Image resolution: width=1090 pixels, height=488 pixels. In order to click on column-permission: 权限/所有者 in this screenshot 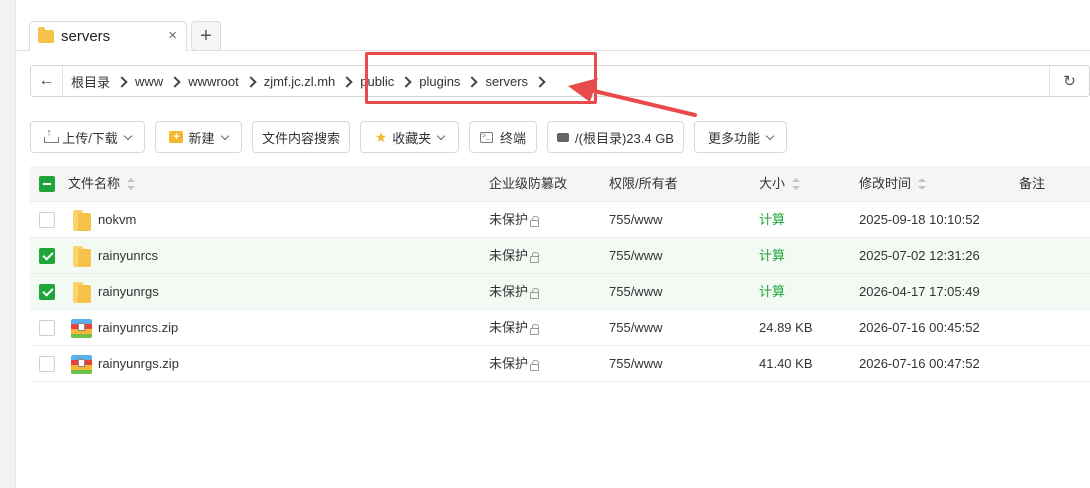, I will do `click(643, 183)`.